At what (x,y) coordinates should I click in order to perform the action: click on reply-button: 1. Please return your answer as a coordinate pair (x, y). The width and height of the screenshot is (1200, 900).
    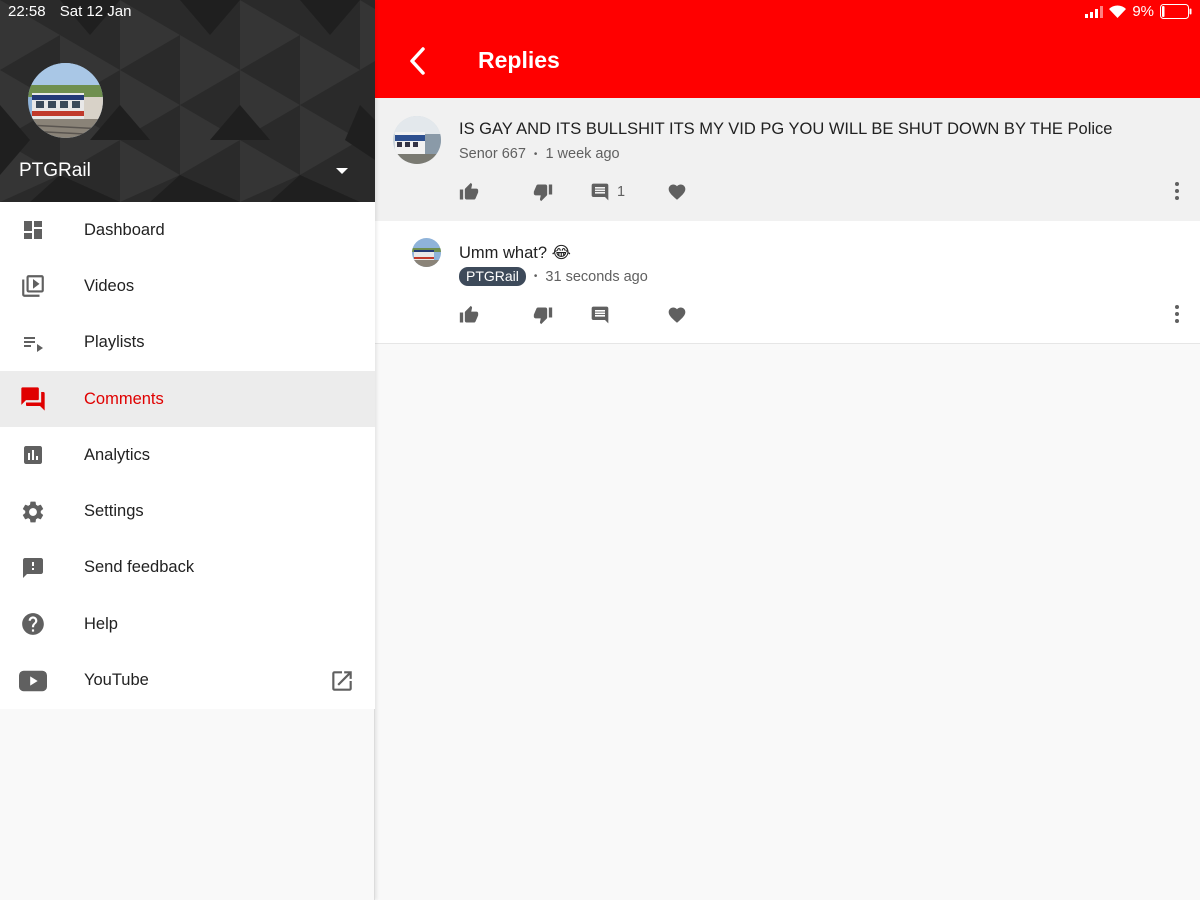
    Looking at the image, I should click on (607, 192).